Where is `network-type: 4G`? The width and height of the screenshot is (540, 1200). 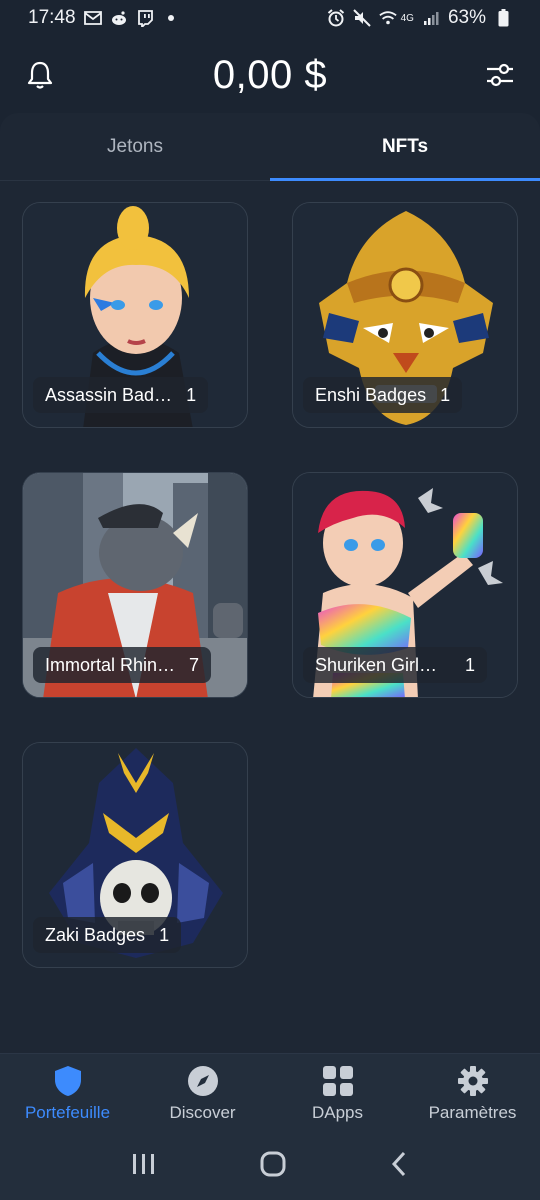 network-type: 4G is located at coordinates (407, 18).